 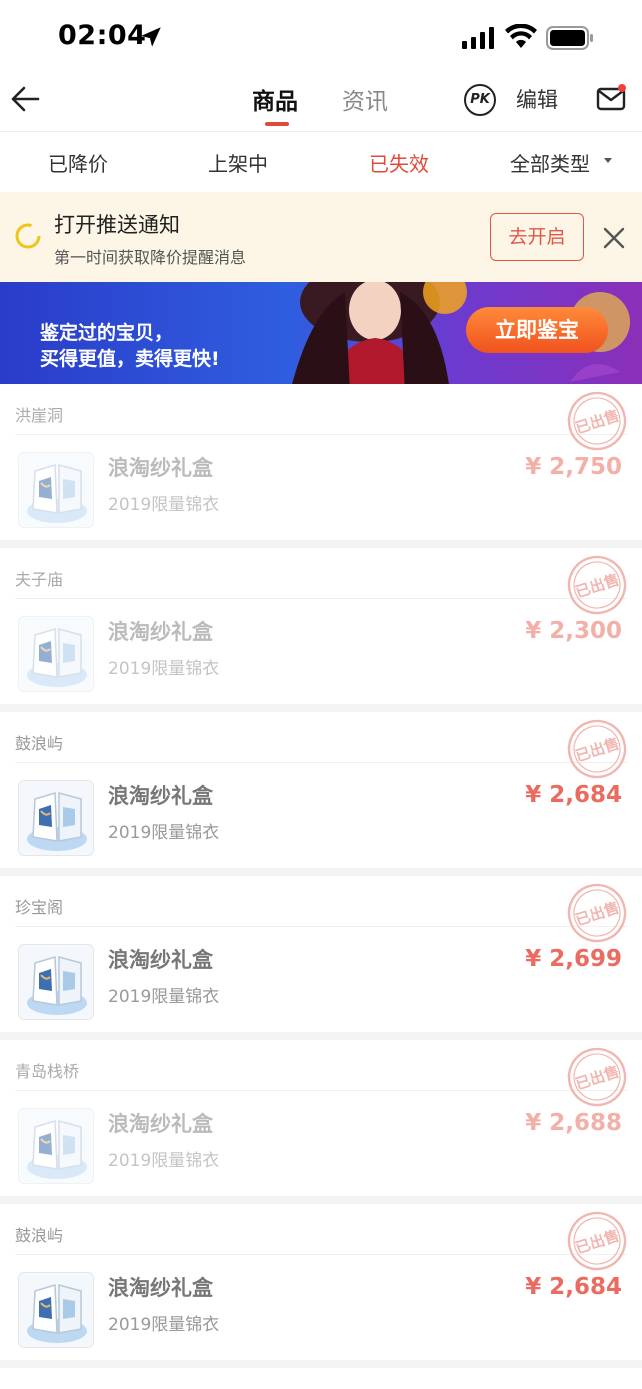 What do you see at coordinates (321, 954) in the screenshot?
I see `product-card: 珍宝阁 浪淘纱礼盒 2019限量锦衣 ¥ 2,699 已出售` at bounding box center [321, 954].